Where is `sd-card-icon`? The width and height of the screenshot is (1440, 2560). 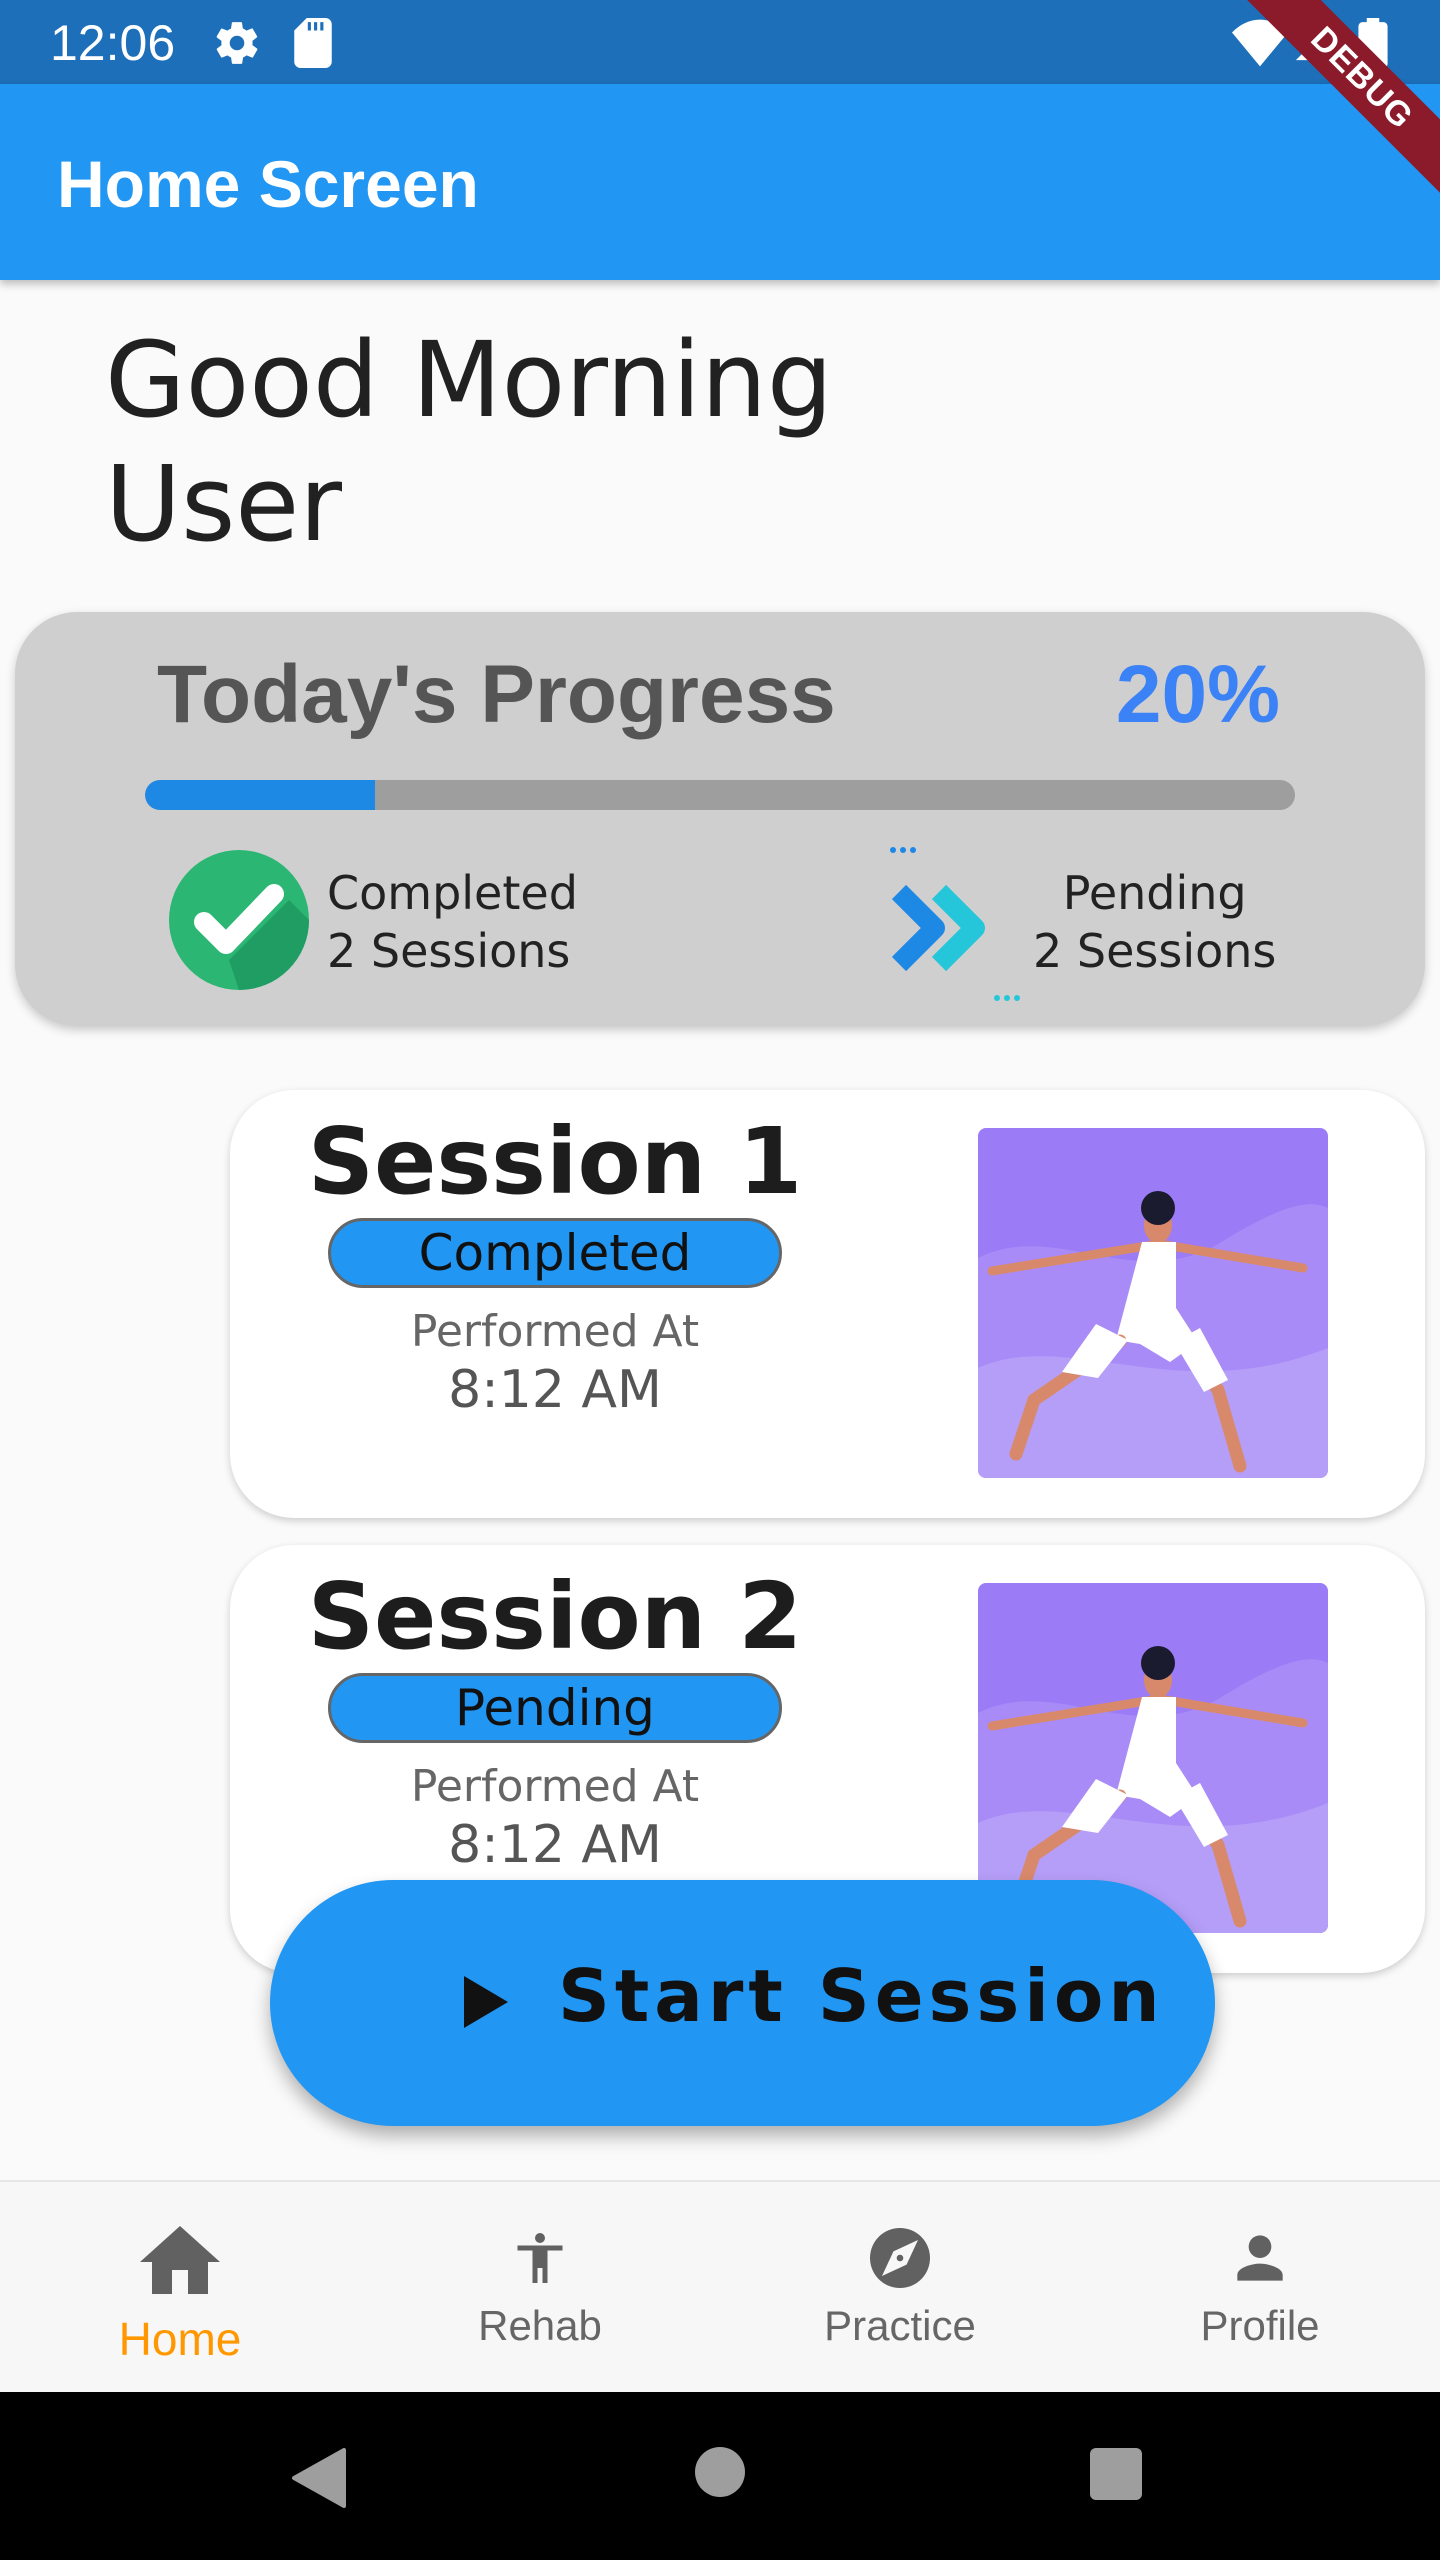
sd-card-icon is located at coordinates (313, 45).